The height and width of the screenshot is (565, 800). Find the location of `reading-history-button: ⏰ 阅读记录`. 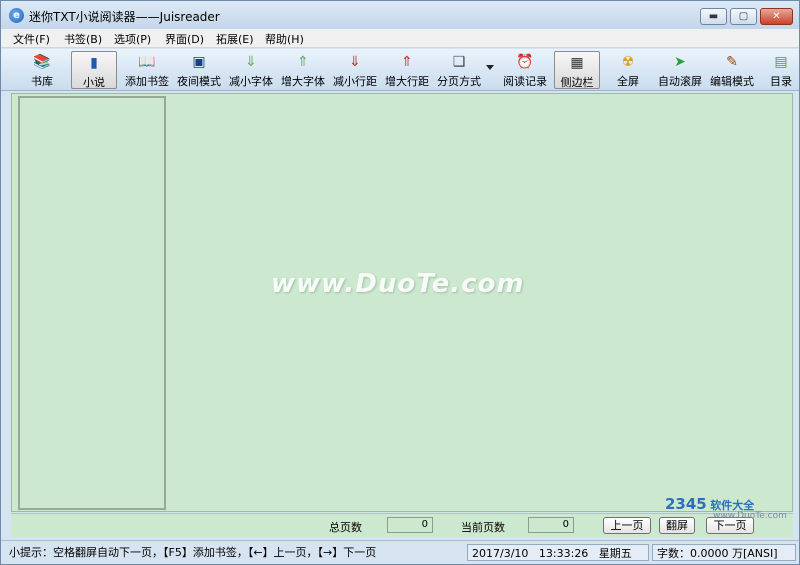

reading-history-button: ⏰ 阅读记录 is located at coordinates (525, 70).